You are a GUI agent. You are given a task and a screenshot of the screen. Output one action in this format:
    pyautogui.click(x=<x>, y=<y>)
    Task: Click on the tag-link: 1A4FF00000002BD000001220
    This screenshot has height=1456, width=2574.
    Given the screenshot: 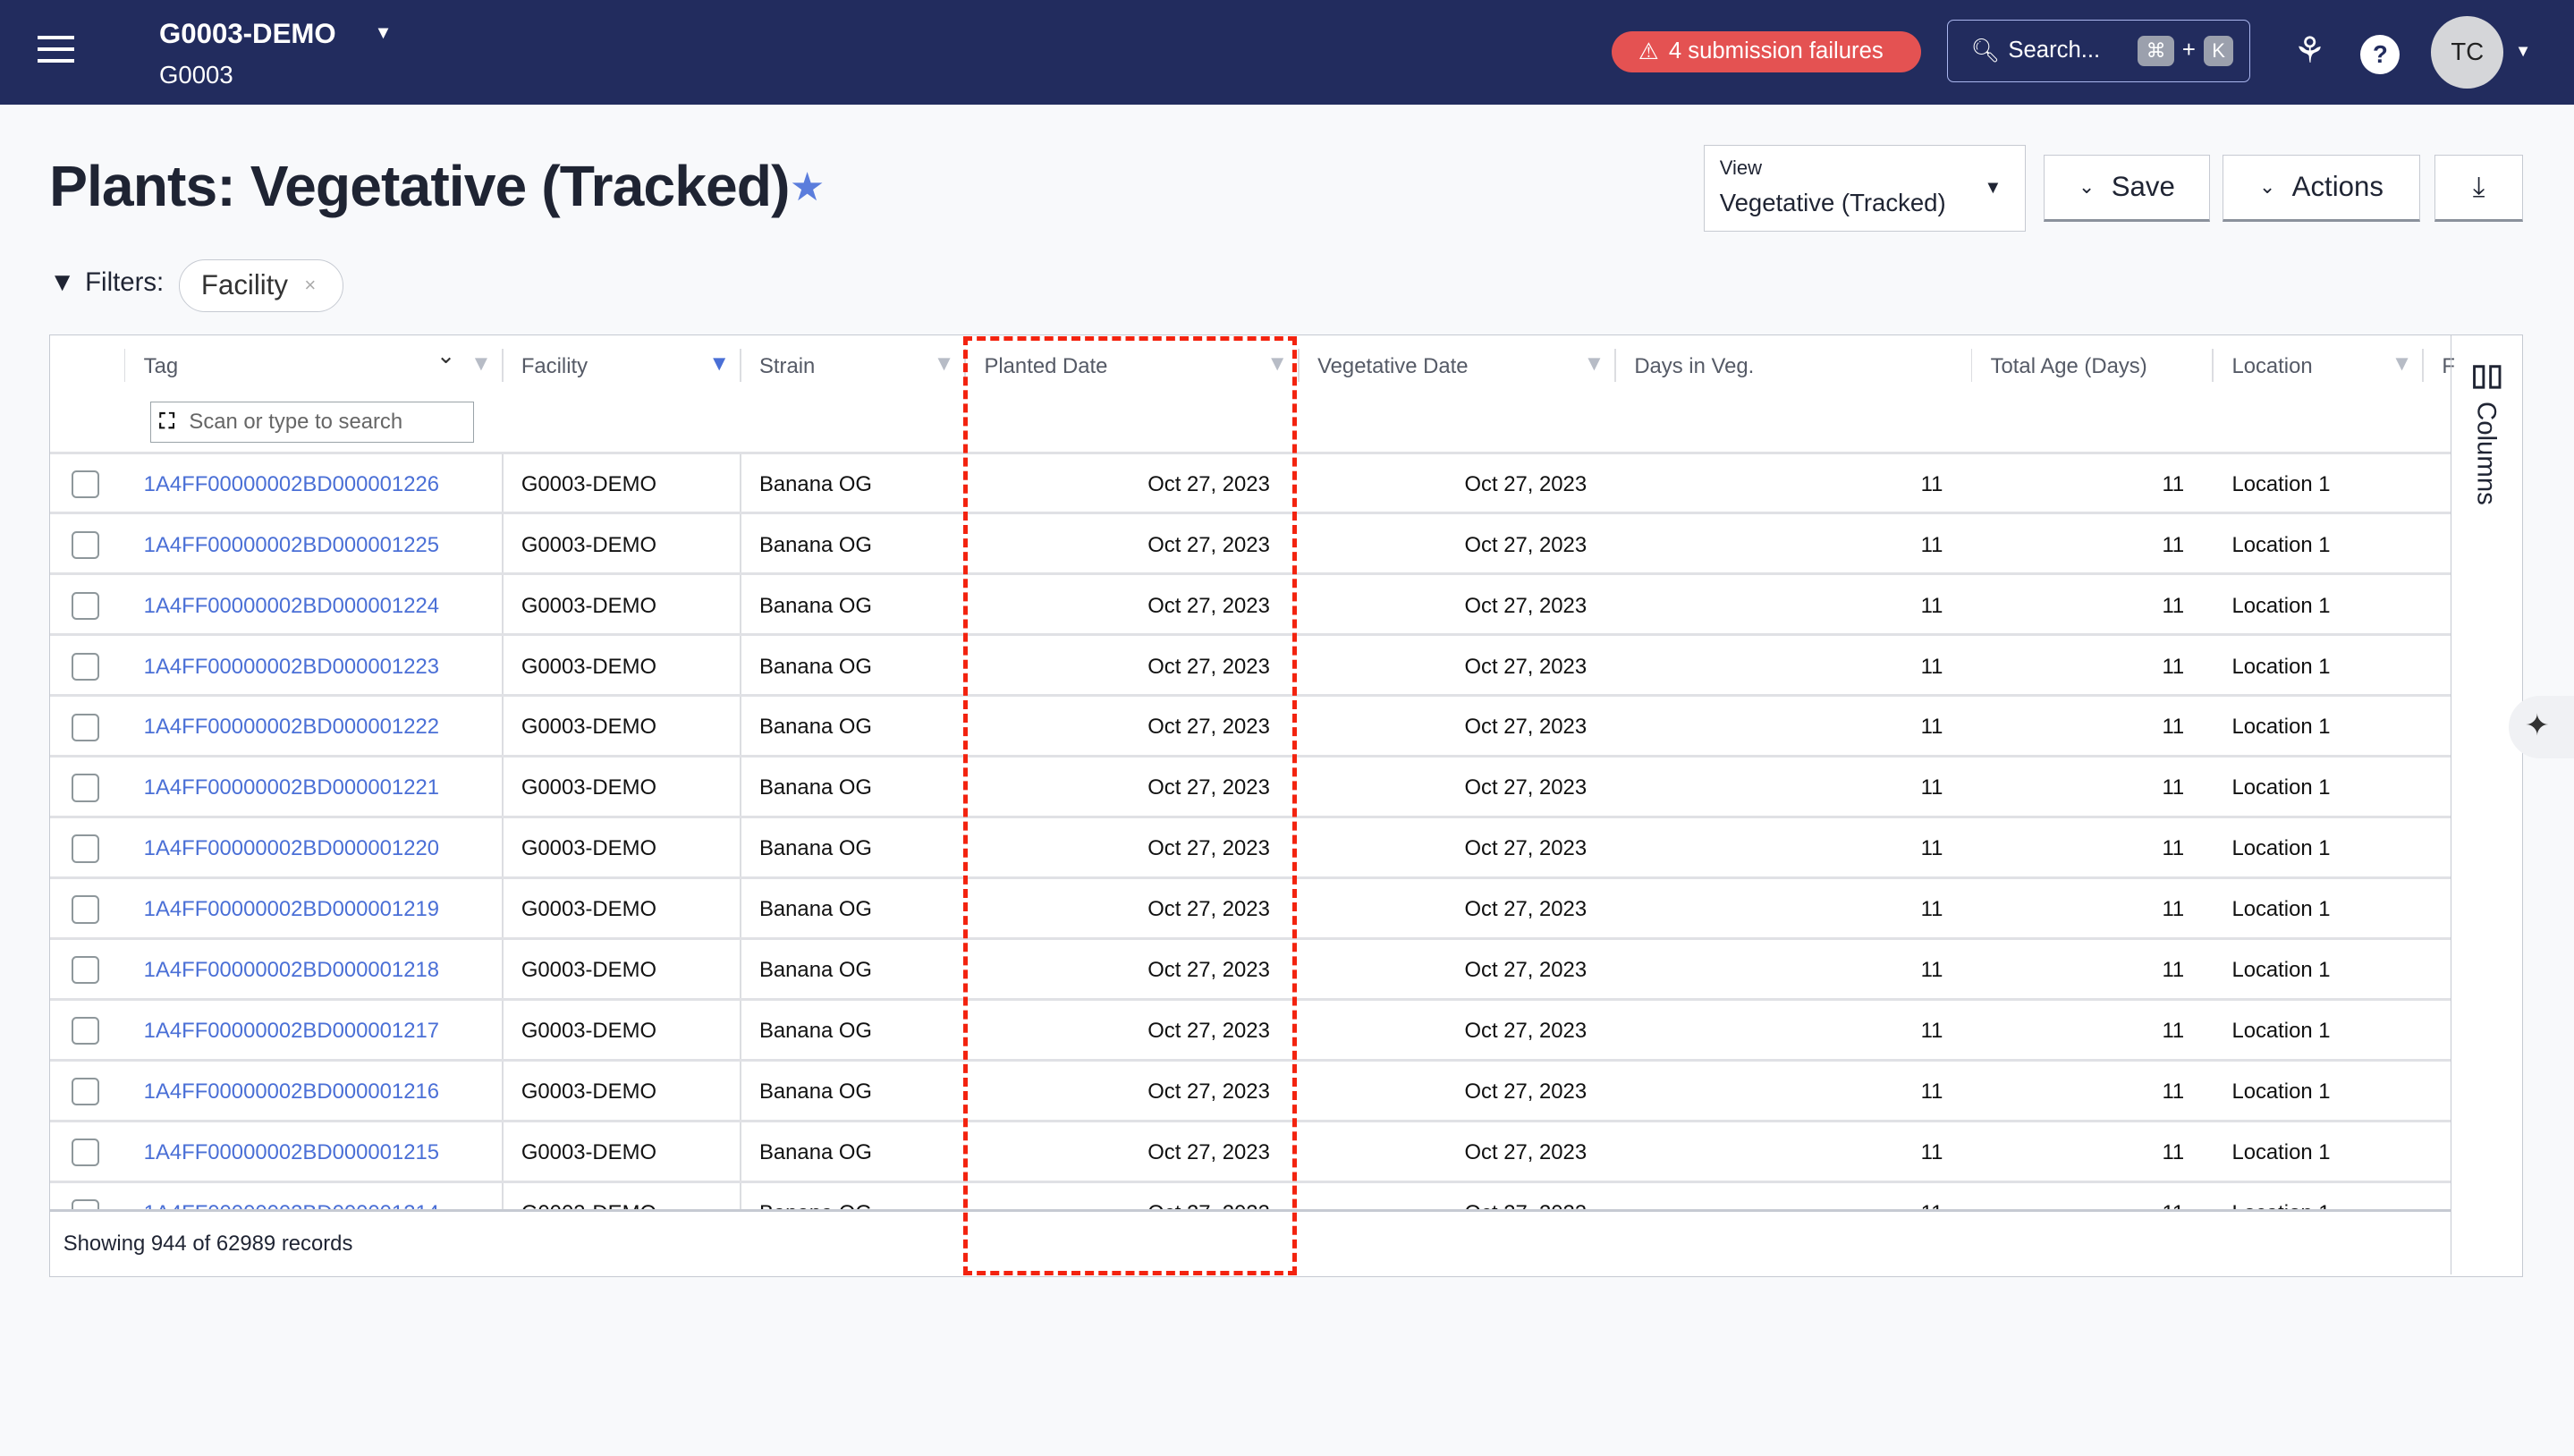 What is the action you would take?
    pyautogui.click(x=291, y=848)
    